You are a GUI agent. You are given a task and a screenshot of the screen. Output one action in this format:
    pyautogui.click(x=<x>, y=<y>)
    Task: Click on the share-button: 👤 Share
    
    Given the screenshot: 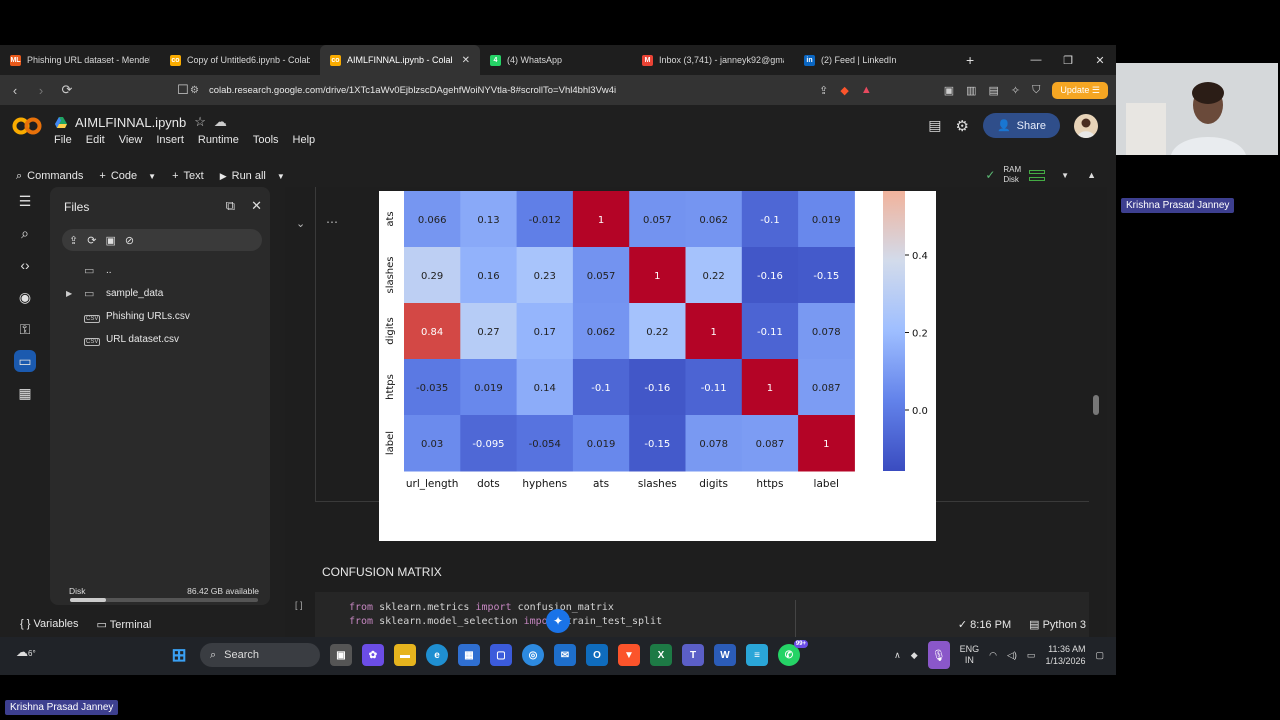 What is the action you would take?
    pyautogui.click(x=1021, y=125)
    